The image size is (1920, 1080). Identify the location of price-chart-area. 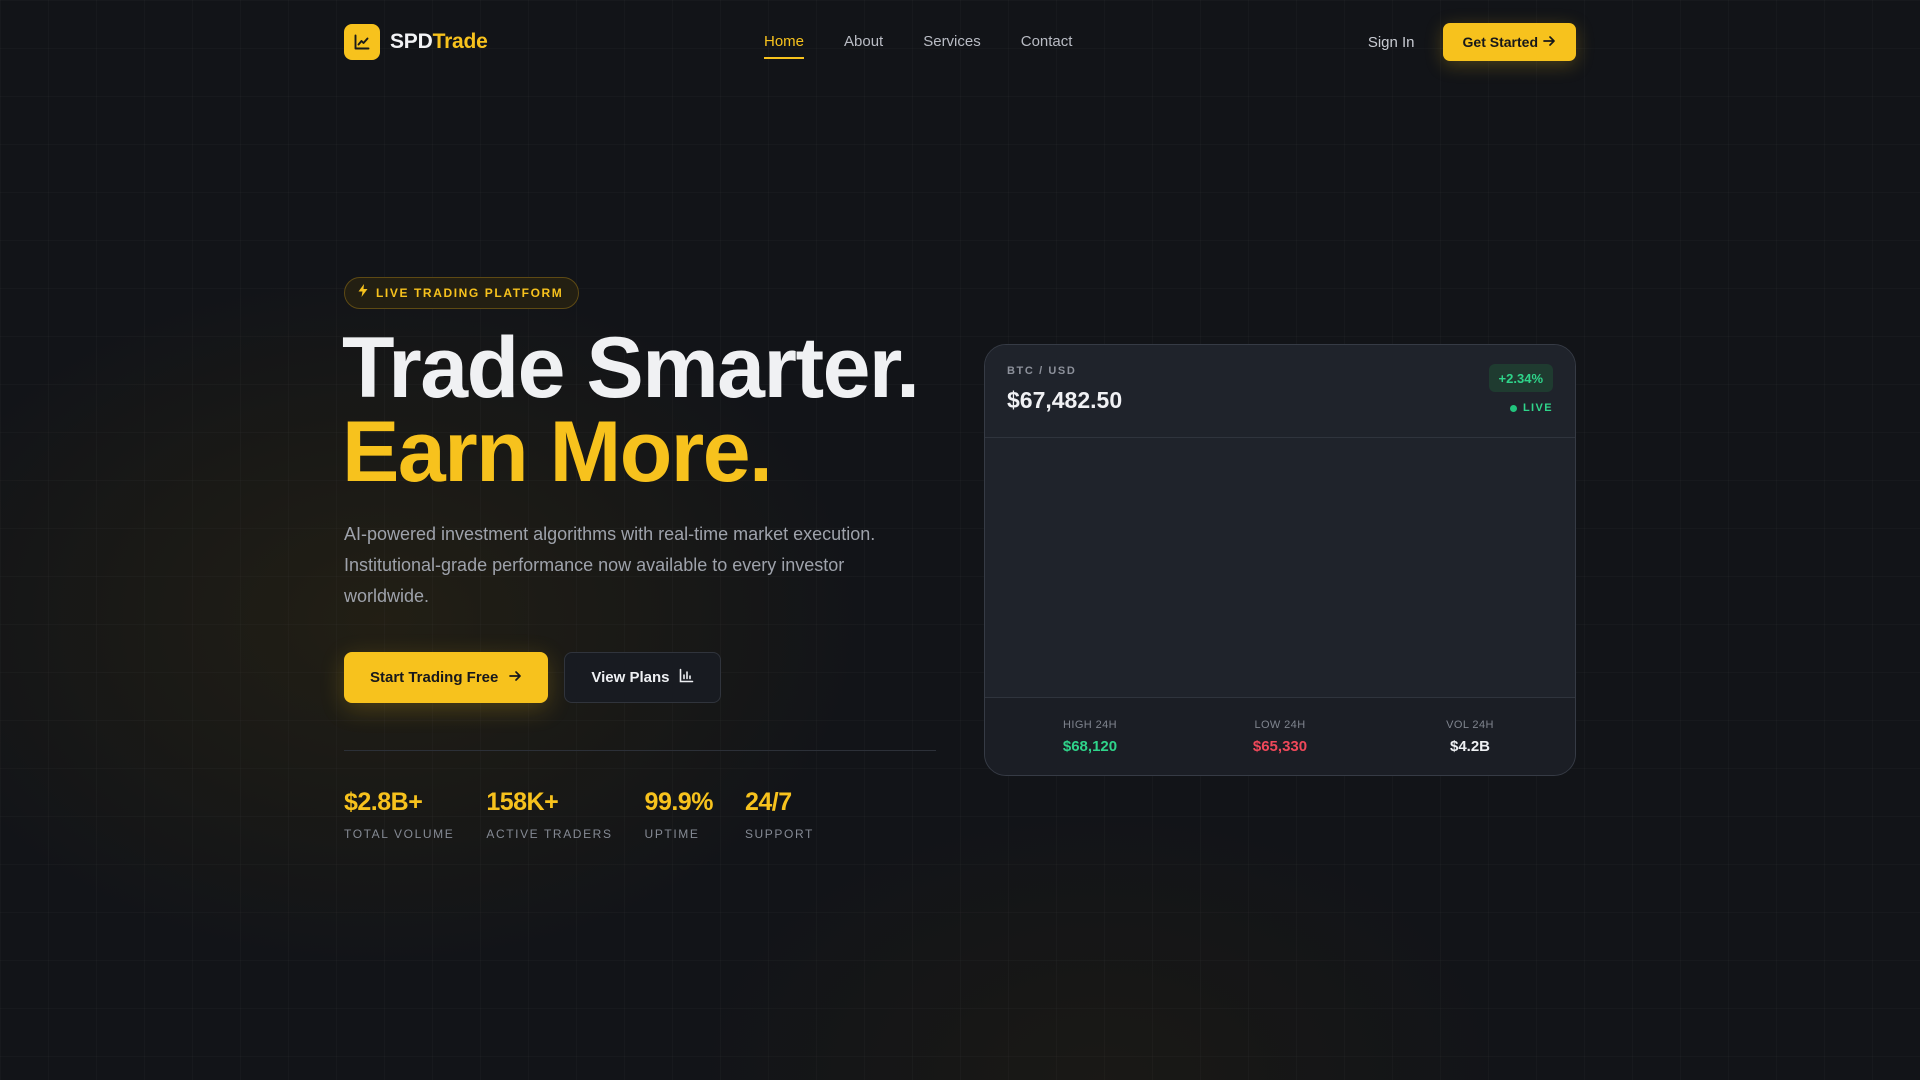
(1280, 568).